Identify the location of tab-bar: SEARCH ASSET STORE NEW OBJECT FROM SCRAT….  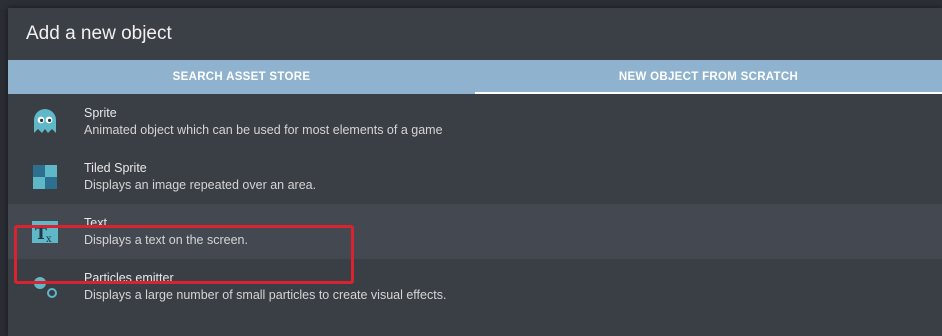
(475, 77).